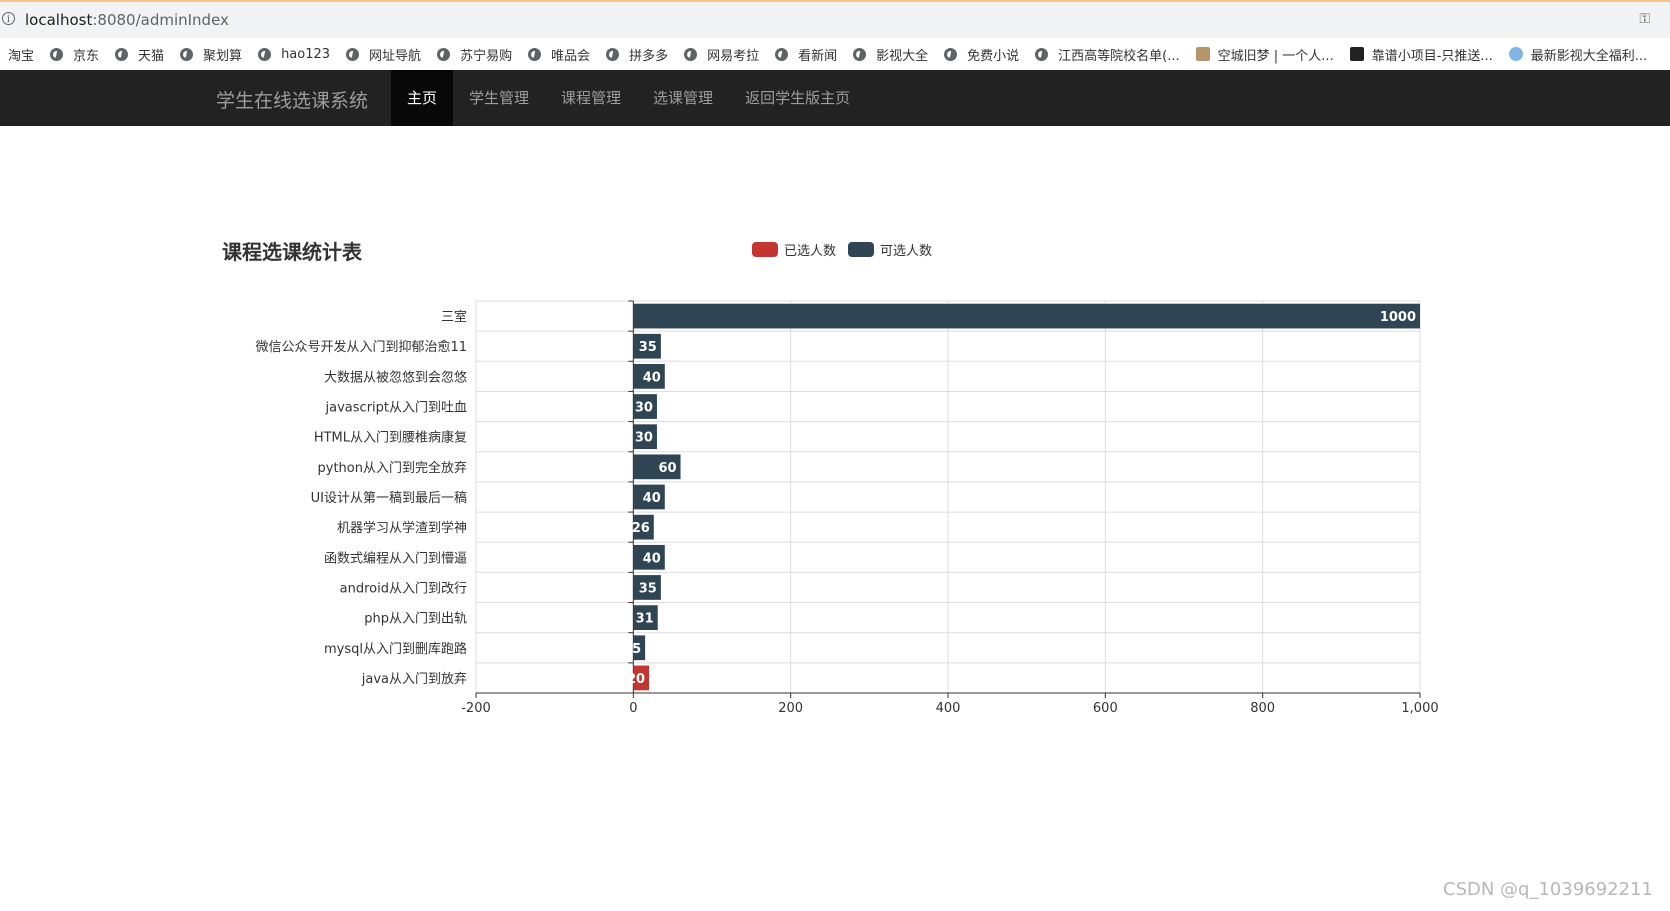 This screenshot has height=911, width=1670. What do you see at coordinates (790, 708) in the screenshot?
I see `x-tick-label: 200` at bounding box center [790, 708].